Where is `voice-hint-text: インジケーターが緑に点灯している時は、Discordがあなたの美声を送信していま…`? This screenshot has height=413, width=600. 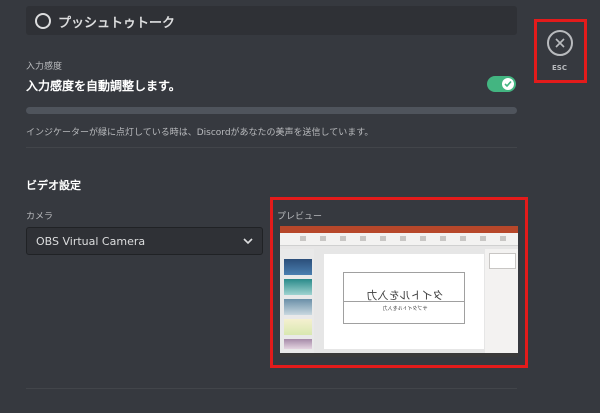
voice-hint-text: インジケーターが緑に点灯している時は、Discordがあなたの美声を送信していま… is located at coordinates (200, 133).